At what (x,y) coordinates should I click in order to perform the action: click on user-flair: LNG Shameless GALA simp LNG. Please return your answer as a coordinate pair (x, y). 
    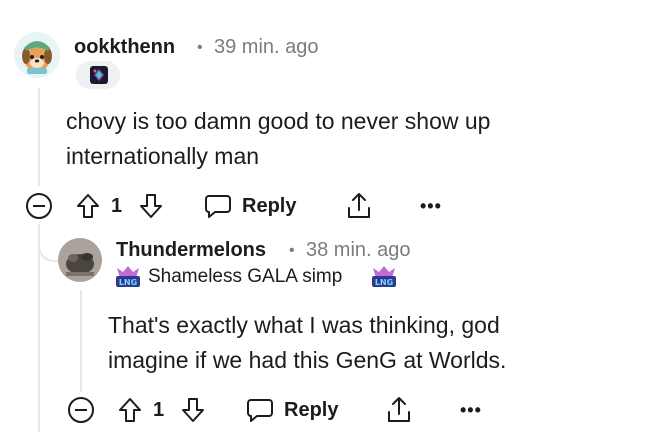
    Looking at the image, I should click on (264, 278).